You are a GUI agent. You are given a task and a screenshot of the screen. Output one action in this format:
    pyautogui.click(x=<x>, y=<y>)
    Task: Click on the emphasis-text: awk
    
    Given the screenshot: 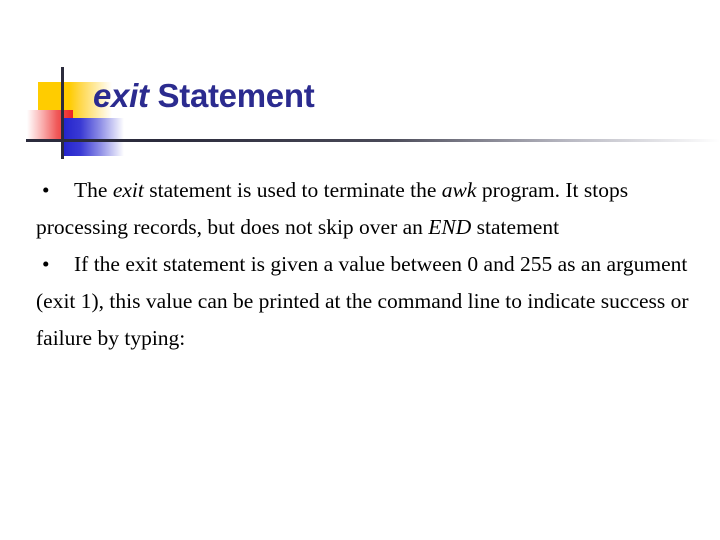 What is the action you would take?
    pyautogui.click(x=459, y=190)
    